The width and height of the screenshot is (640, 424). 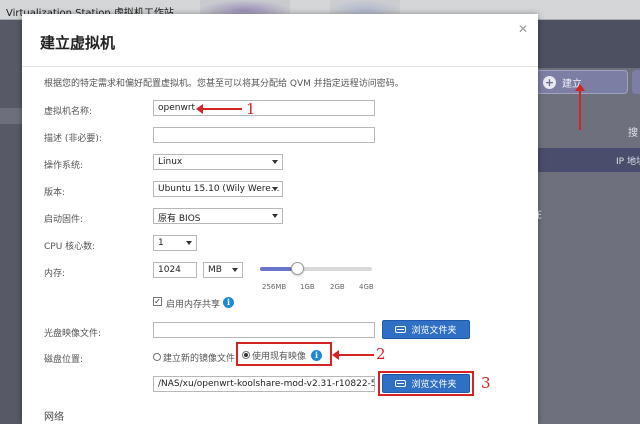 I want to click on divider, so click(x=280, y=66).